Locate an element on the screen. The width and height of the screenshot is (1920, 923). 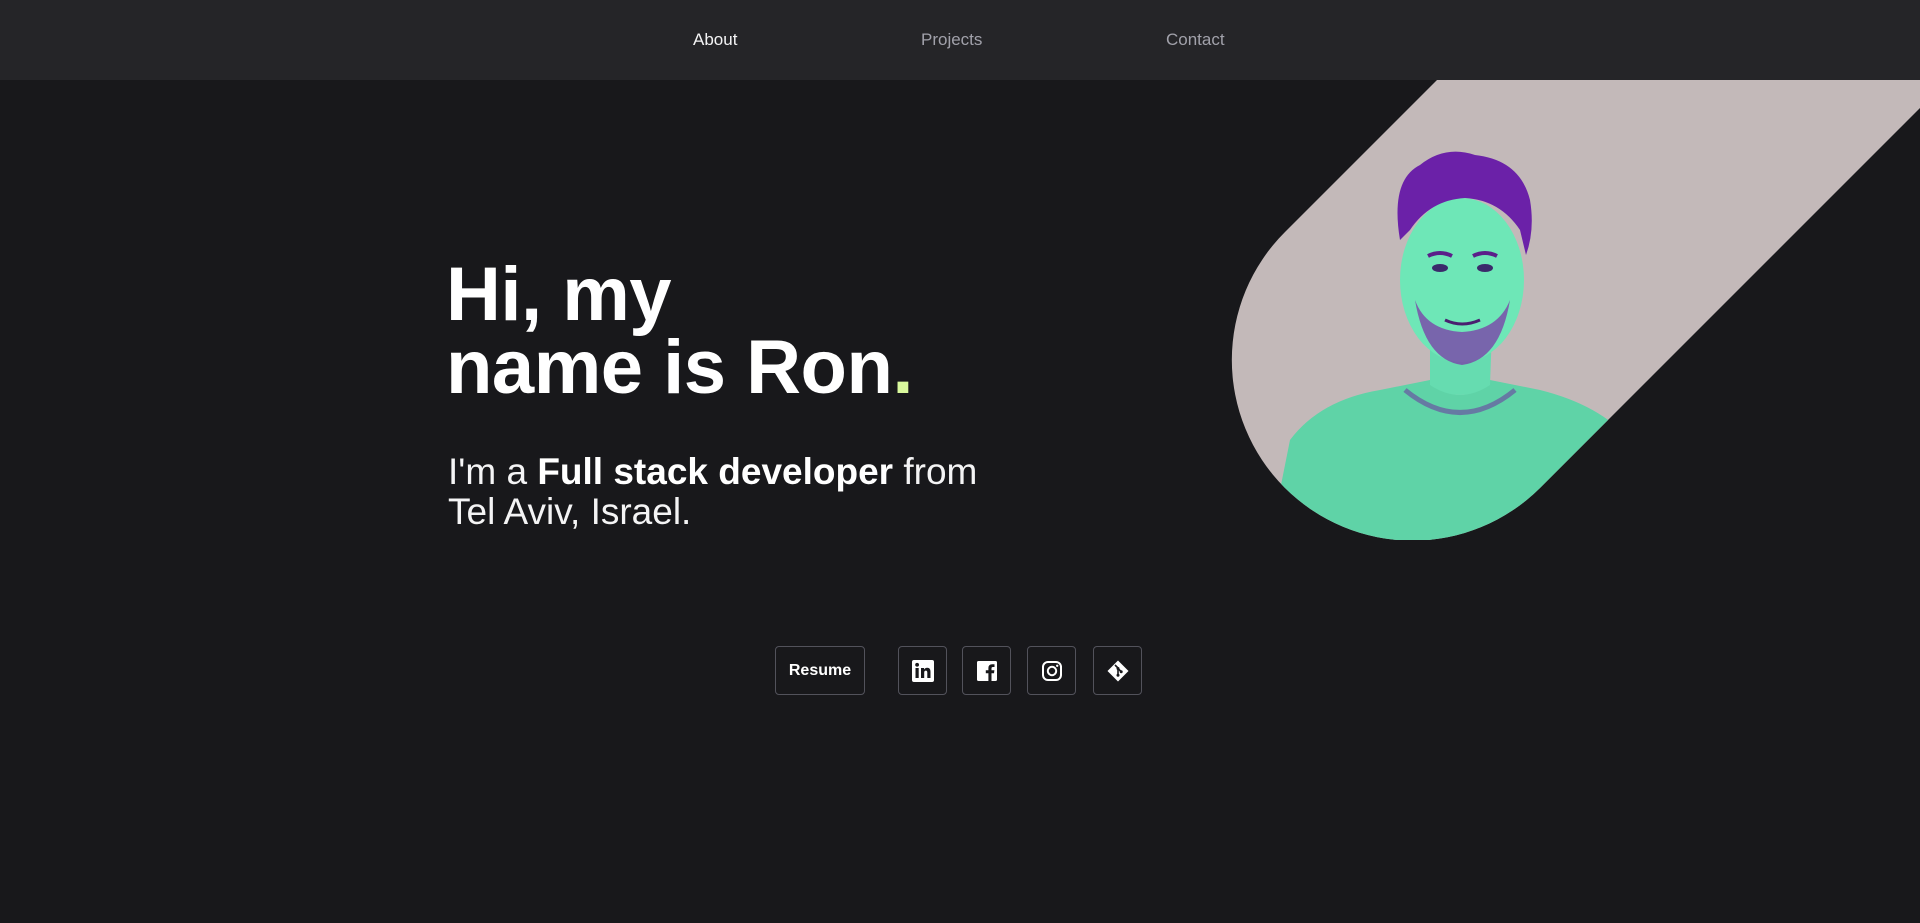
top-nav: About Projects Contact is located at coordinates (960, 40).